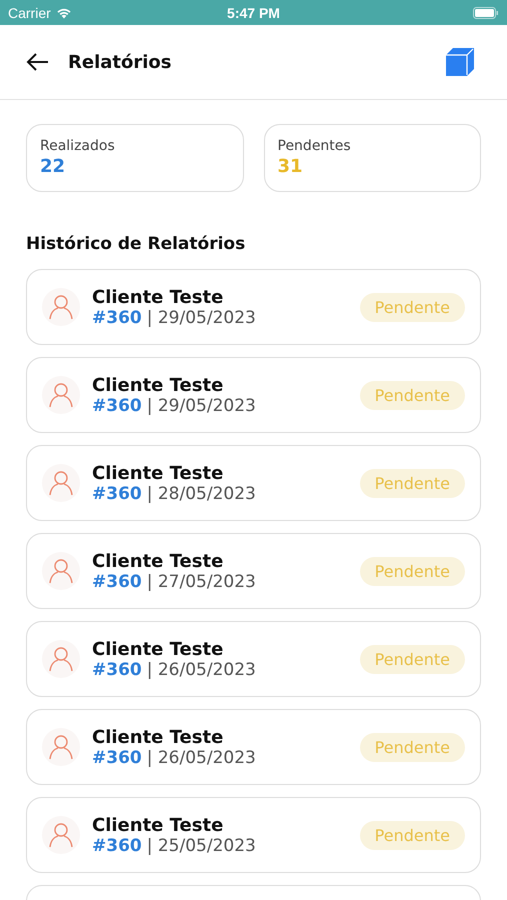 This screenshot has height=900, width=507. What do you see at coordinates (253, 12) in the screenshot?
I see `clock: 5:47 PM` at bounding box center [253, 12].